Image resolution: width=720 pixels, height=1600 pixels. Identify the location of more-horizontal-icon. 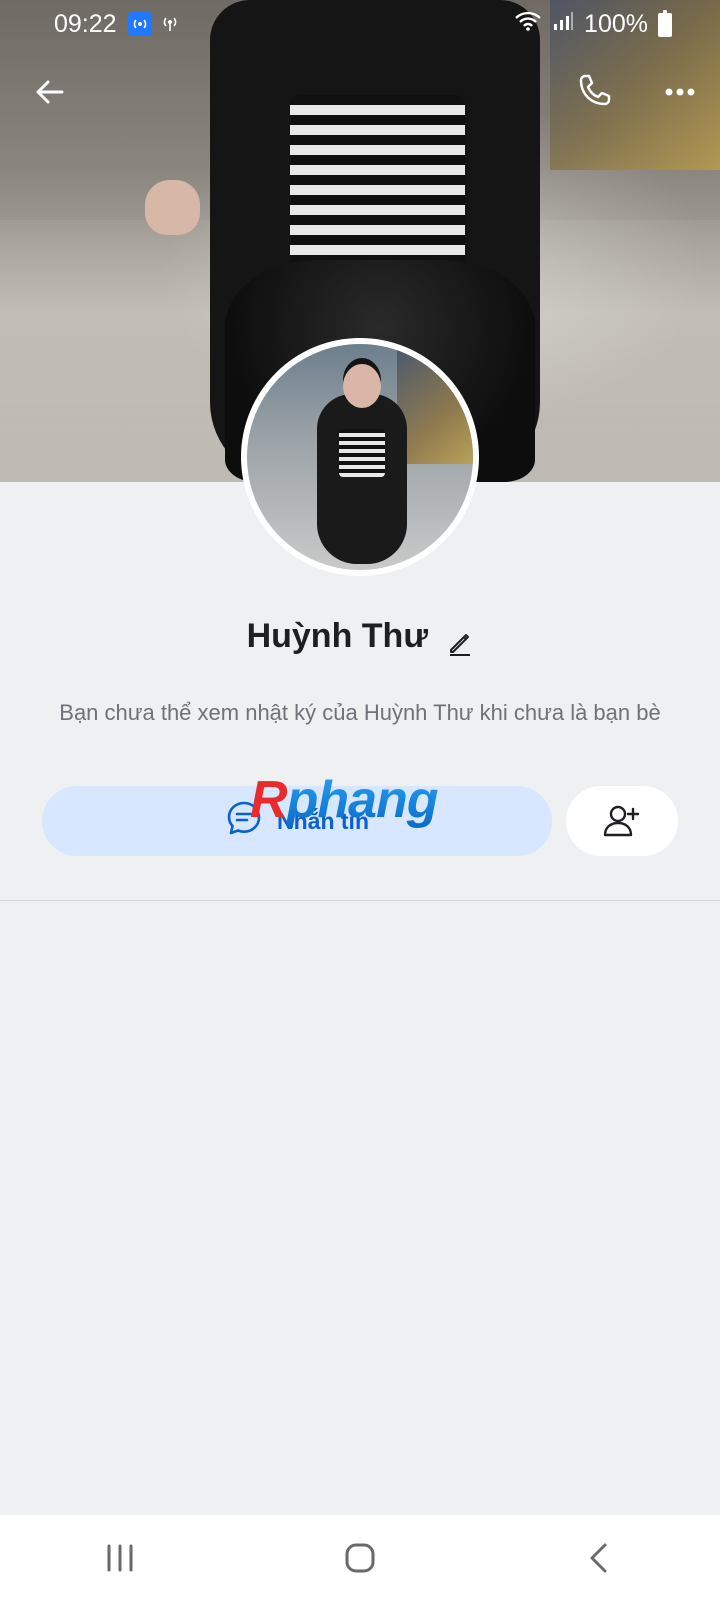
(680, 92).